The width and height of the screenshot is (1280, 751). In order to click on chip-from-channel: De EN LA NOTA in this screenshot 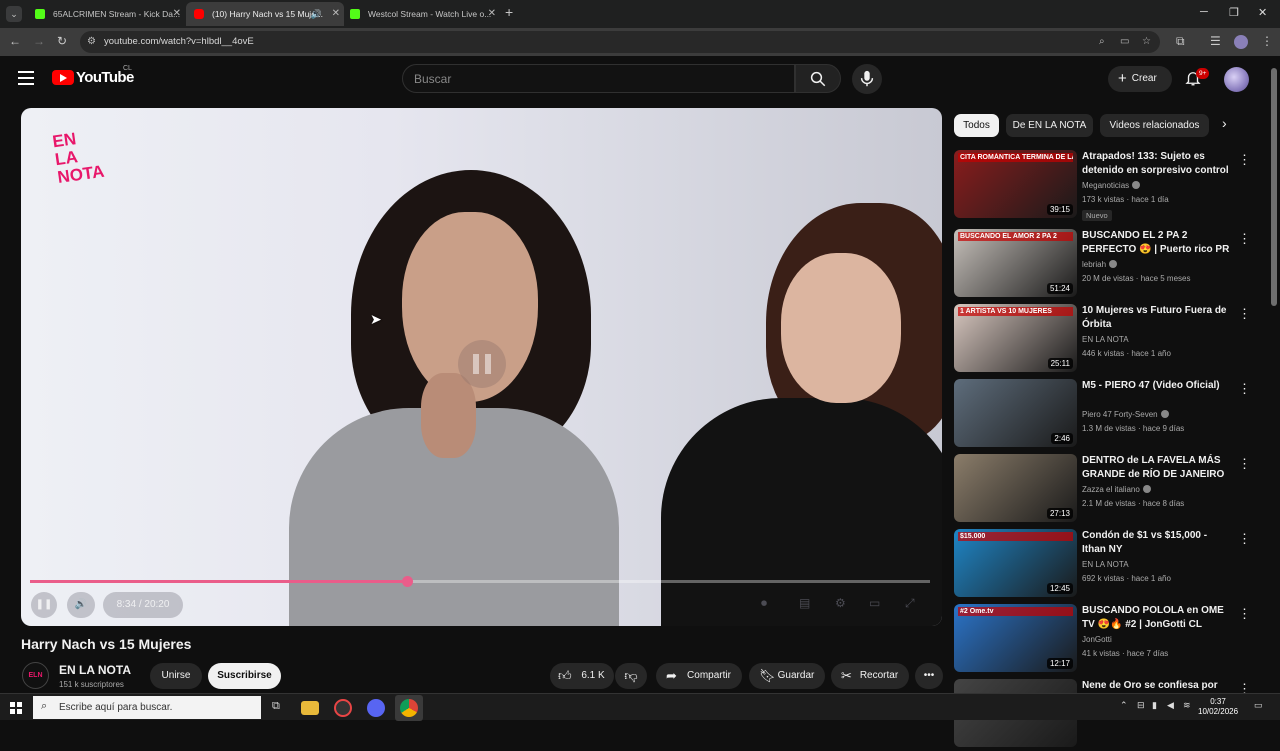, I will do `click(1049, 125)`.